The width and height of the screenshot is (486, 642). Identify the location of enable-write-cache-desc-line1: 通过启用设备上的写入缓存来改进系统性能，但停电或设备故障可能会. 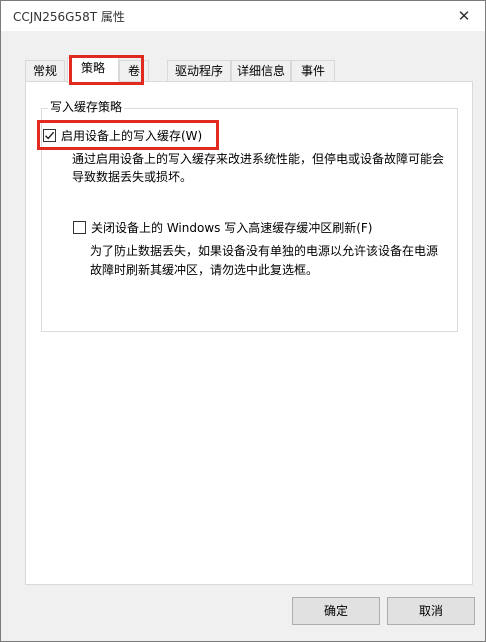
(258, 159).